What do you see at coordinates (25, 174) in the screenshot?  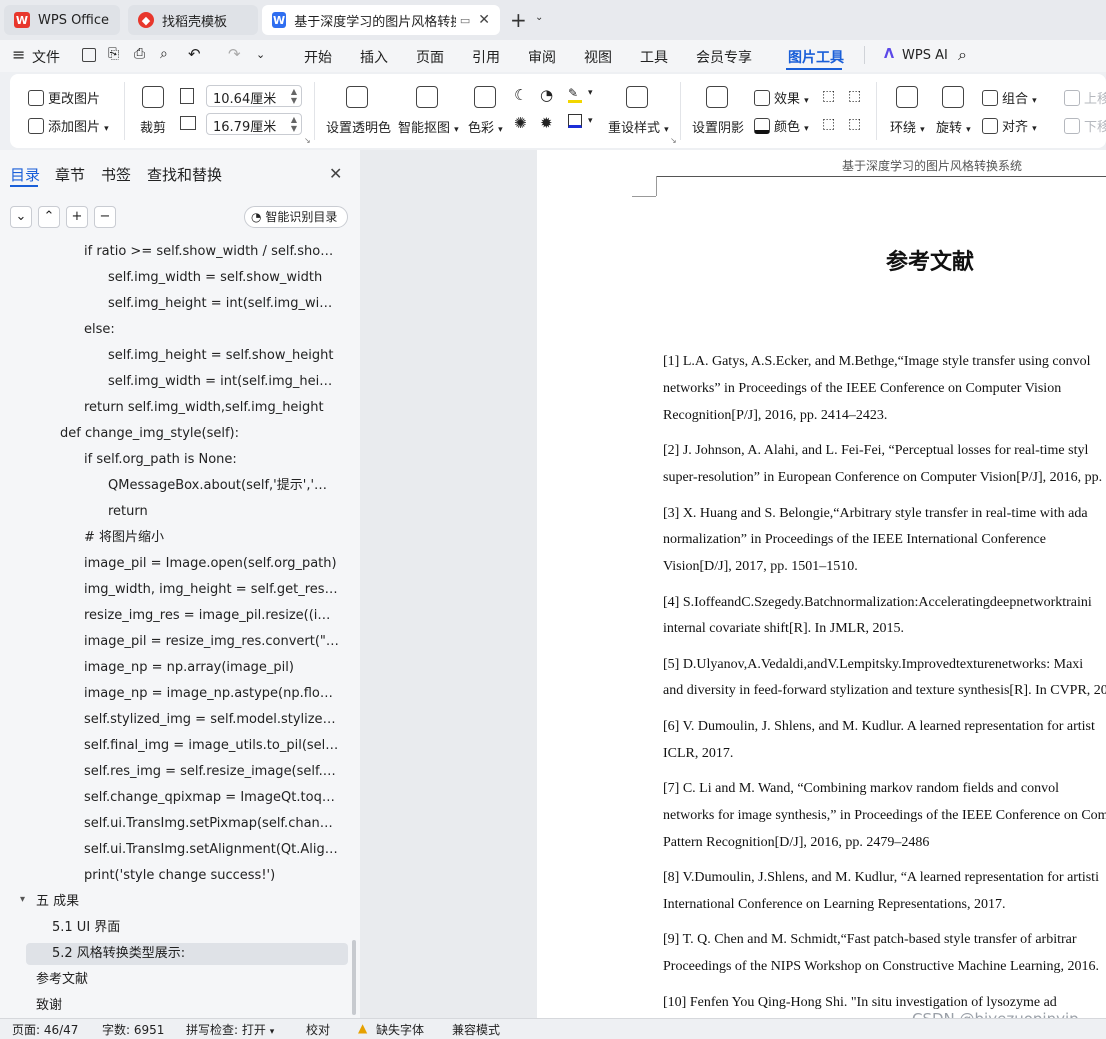 I see `tab-toc: 目录` at bounding box center [25, 174].